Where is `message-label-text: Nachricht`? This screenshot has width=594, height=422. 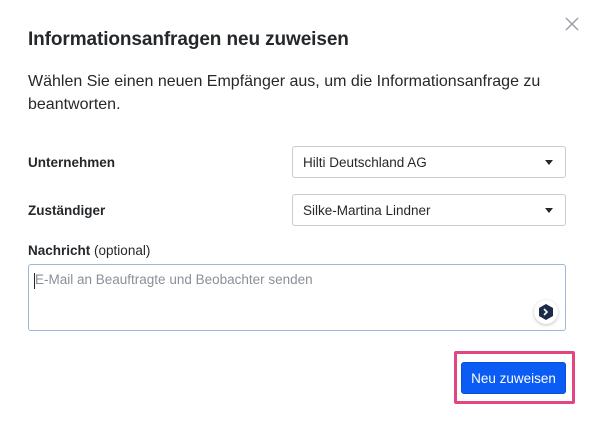
message-label-text: Nachricht is located at coordinates (59, 250).